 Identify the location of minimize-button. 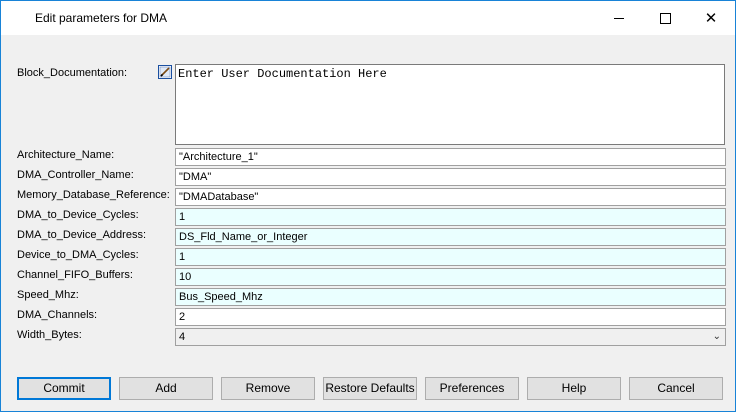
(619, 18).